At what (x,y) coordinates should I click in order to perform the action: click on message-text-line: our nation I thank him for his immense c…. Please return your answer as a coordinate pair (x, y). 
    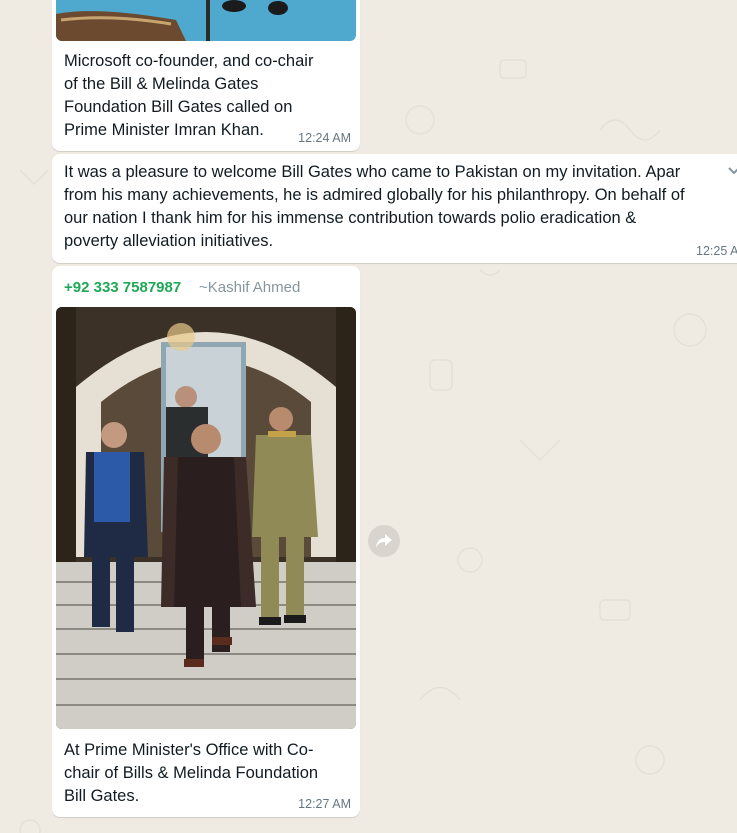
    Looking at the image, I should click on (350, 218).